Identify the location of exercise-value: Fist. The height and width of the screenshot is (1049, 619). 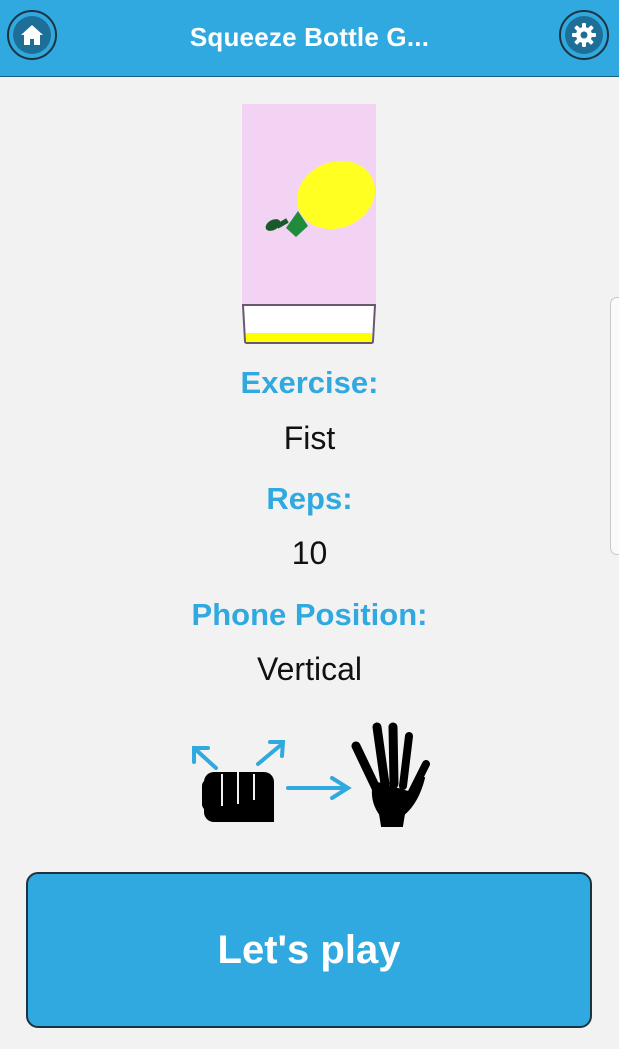
(309, 438).